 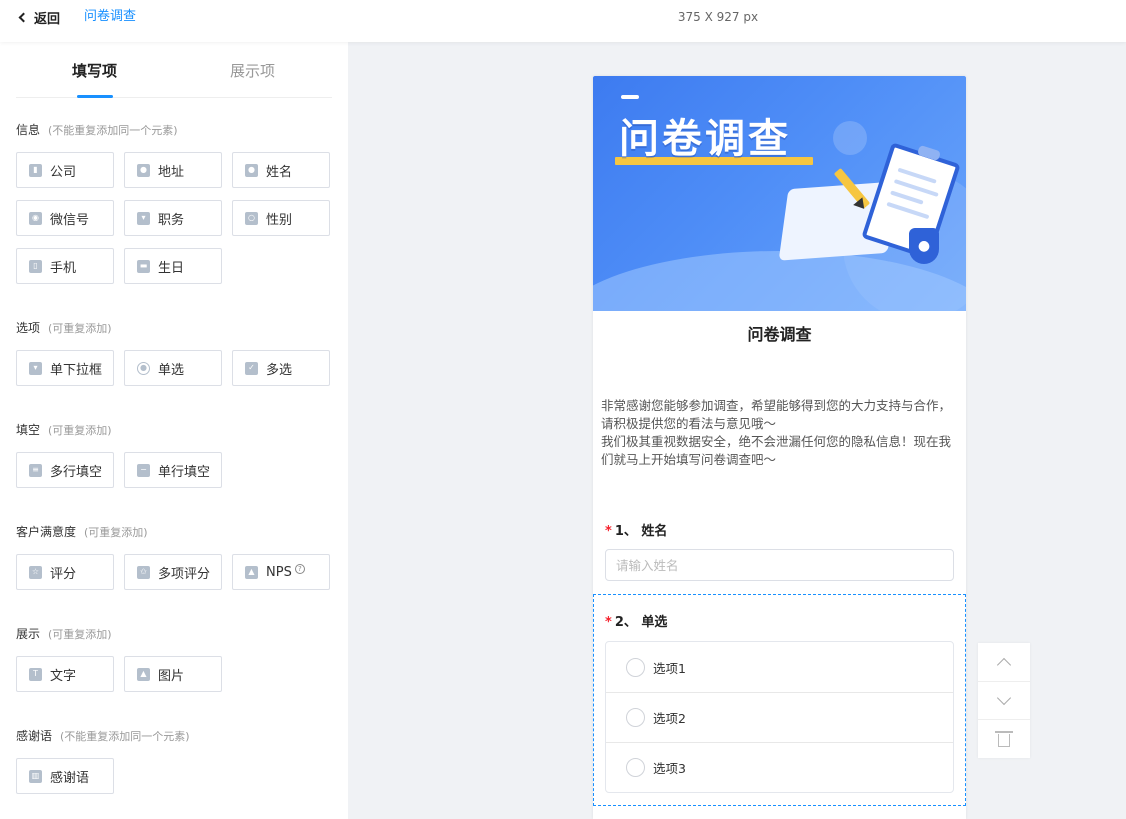 I want to click on component-phone: ▯ 手机, so click(x=65, y=266).